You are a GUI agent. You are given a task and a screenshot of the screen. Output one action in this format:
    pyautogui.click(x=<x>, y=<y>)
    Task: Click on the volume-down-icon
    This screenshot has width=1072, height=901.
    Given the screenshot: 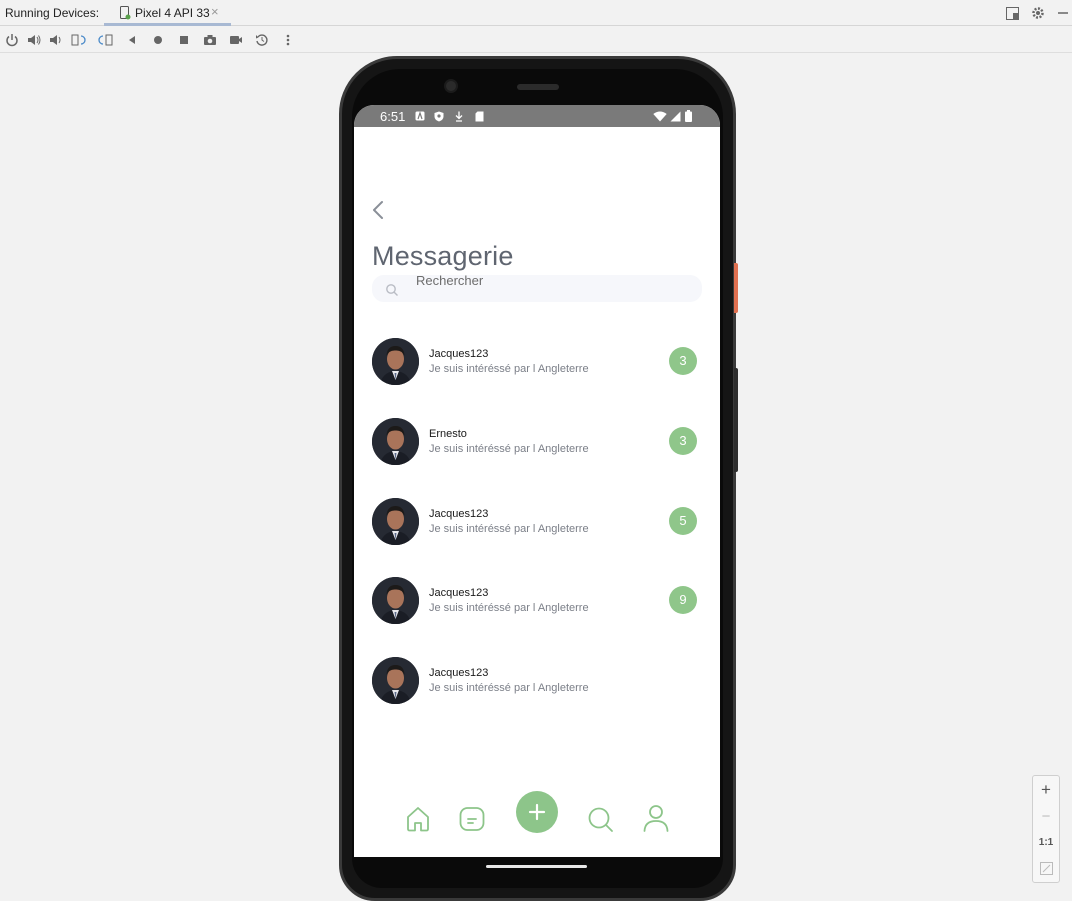 What is the action you would take?
    pyautogui.click(x=56, y=40)
    